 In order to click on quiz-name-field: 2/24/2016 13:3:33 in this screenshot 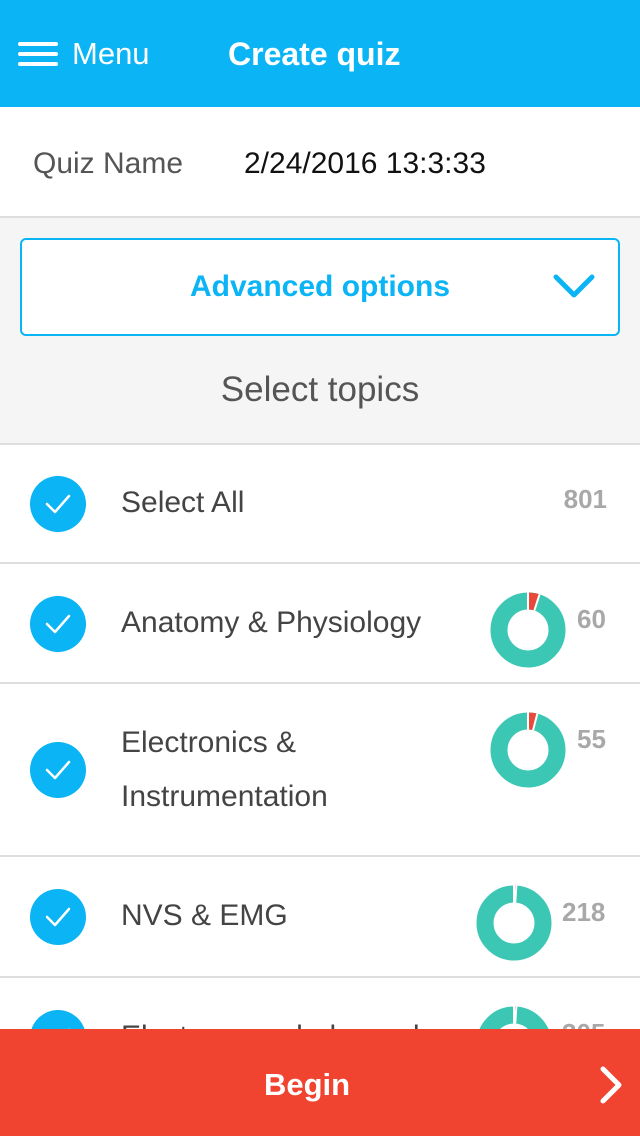, I will do `click(365, 164)`.